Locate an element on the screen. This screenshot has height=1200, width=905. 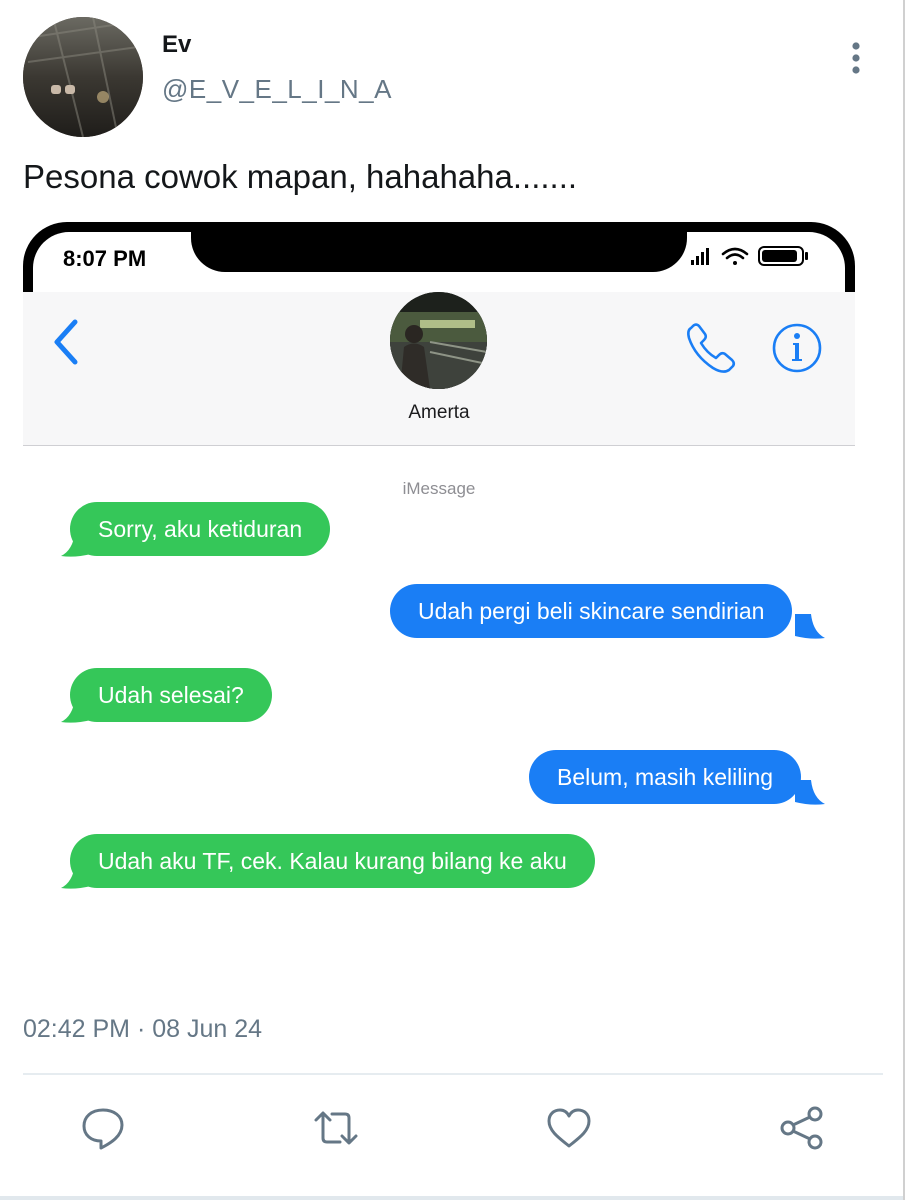
retweet-button is located at coordinates (336, 1128).